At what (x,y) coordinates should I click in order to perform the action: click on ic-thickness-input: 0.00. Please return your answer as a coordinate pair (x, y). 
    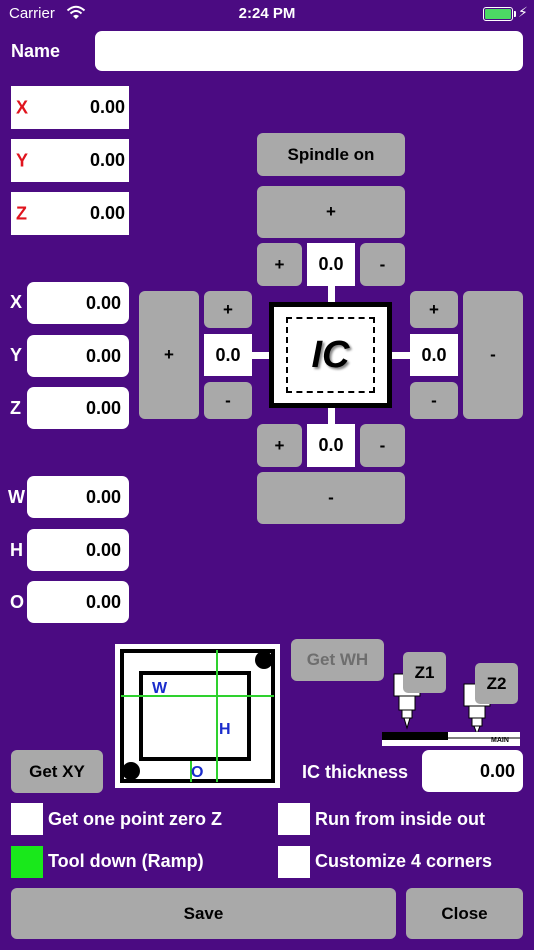
    Looking at the image, I should click on (472, 771).